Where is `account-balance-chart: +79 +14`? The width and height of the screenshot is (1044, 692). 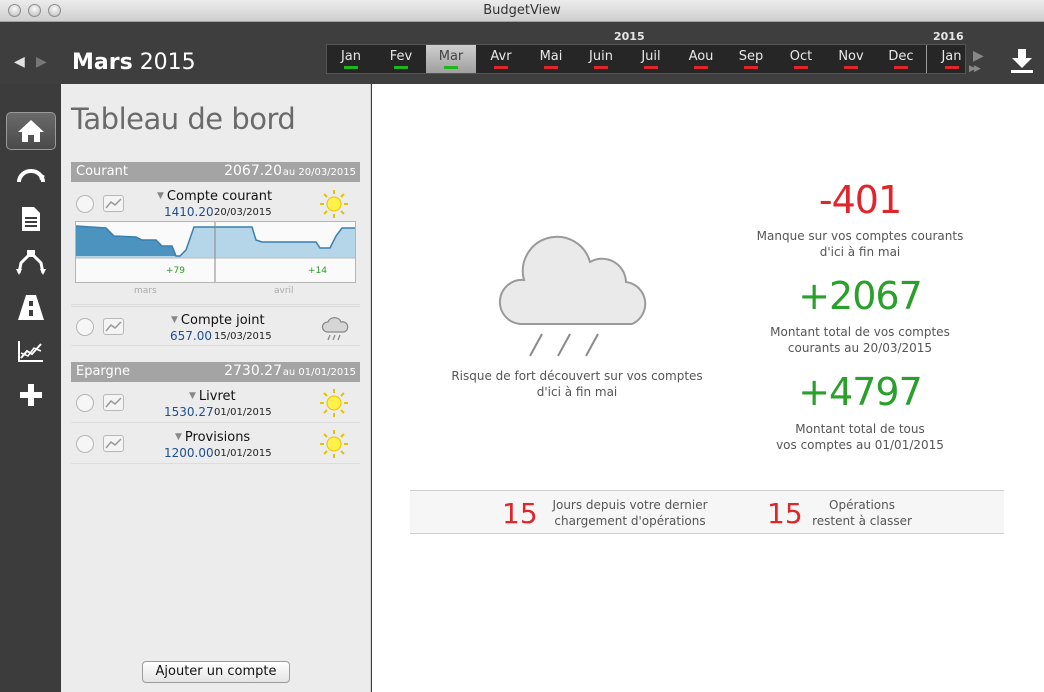 account-balance-chart: +79 +14 is located at coordinates (215, 252).